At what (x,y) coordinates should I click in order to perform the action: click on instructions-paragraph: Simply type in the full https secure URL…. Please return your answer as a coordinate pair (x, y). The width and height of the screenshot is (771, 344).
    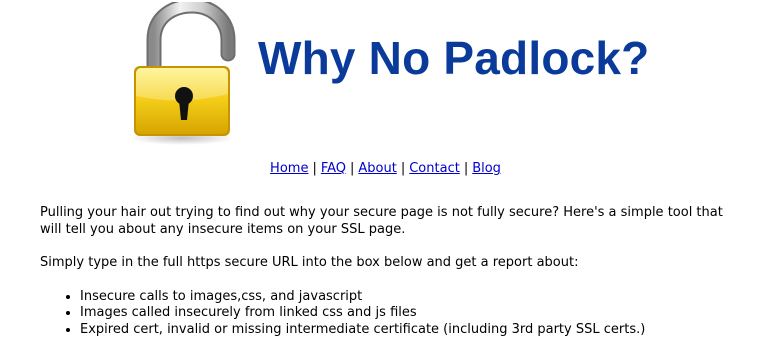
    Looking at the image, I should click on (309, 262).